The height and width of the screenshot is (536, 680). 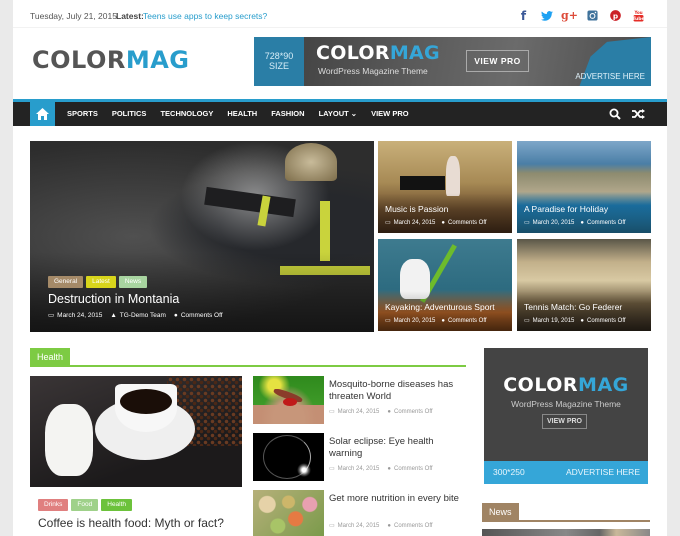 I want to click on post-author: ▲ TG-Demo Team, so click(x=138, y=315).